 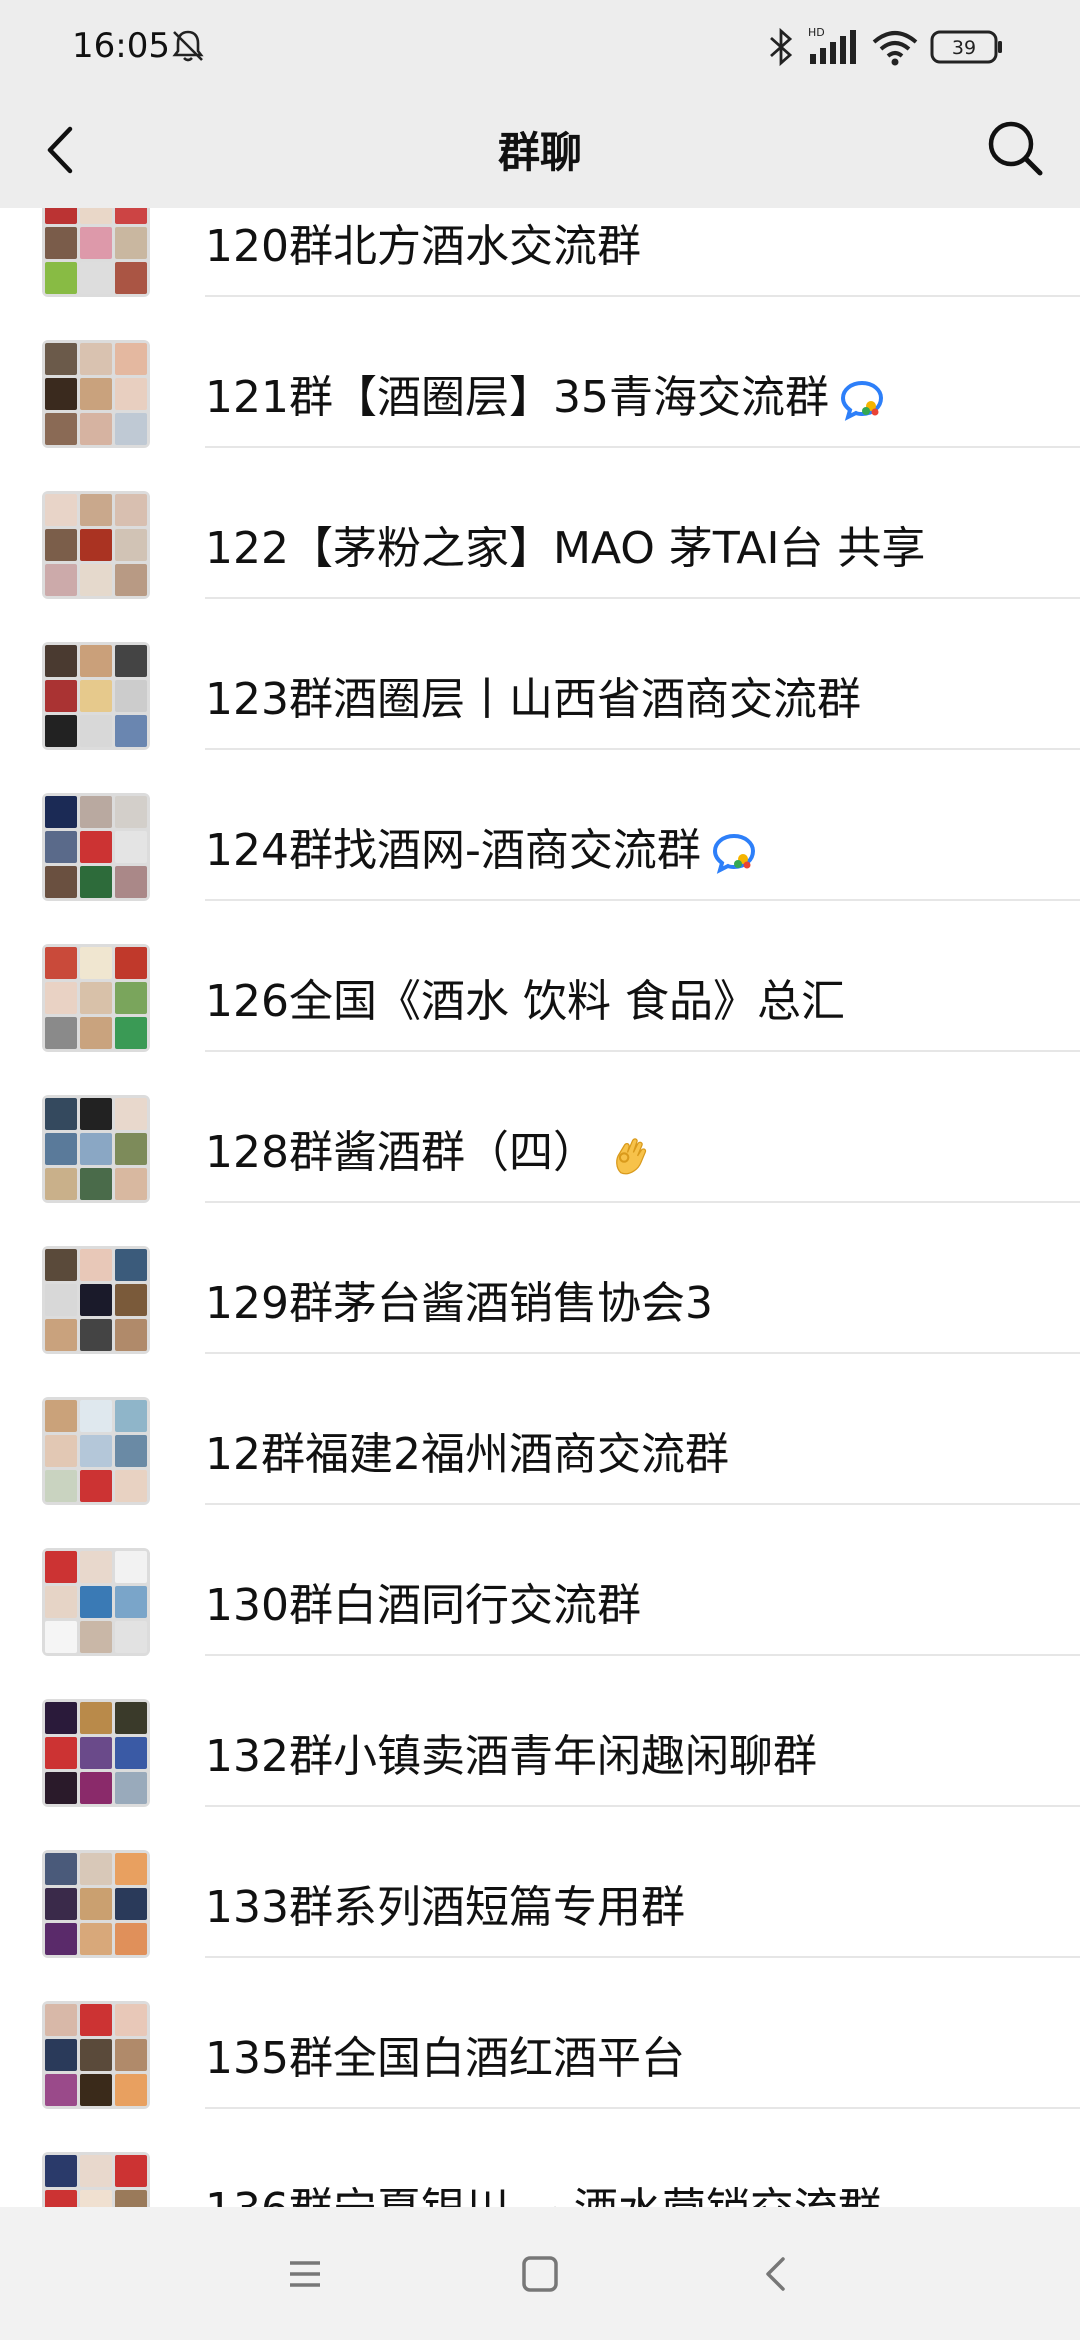 What do you see at coordinates (777, 2274) in the screenshot?
I see `back-icon` at bounding box center [777, 2274].